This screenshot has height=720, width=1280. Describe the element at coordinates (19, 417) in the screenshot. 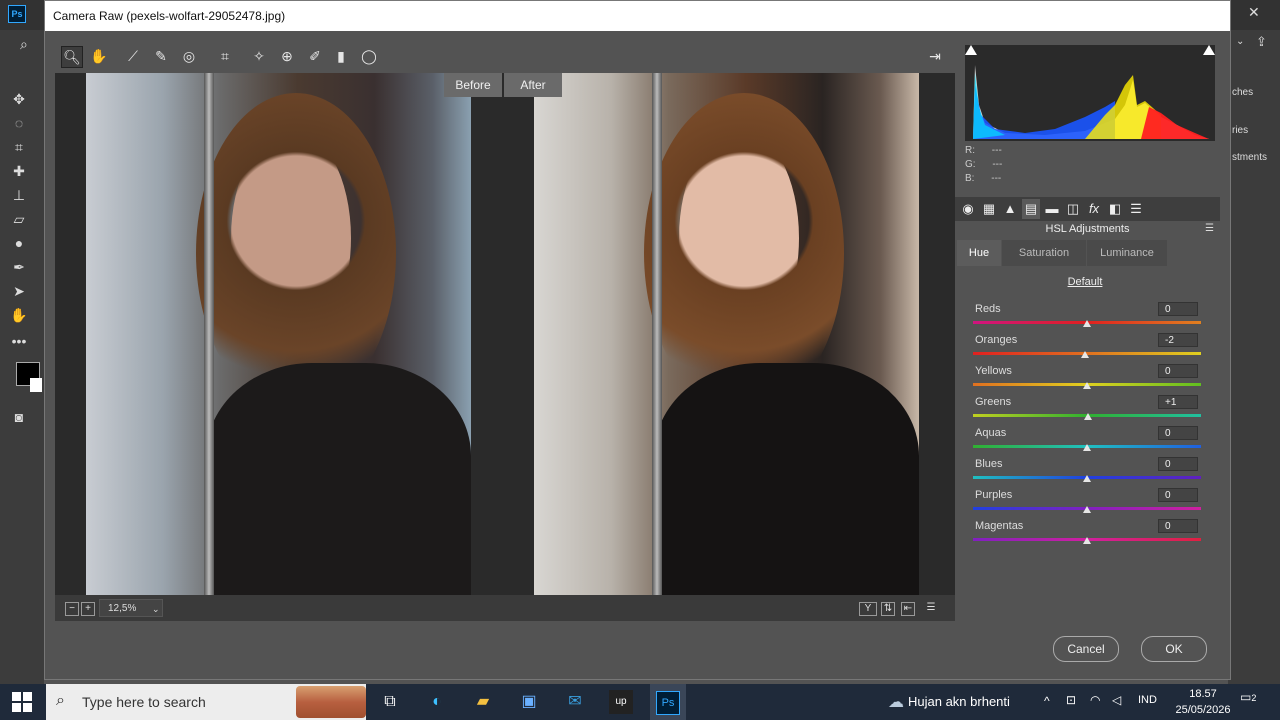

I see `quick-mask-icon: ◙` at that location.